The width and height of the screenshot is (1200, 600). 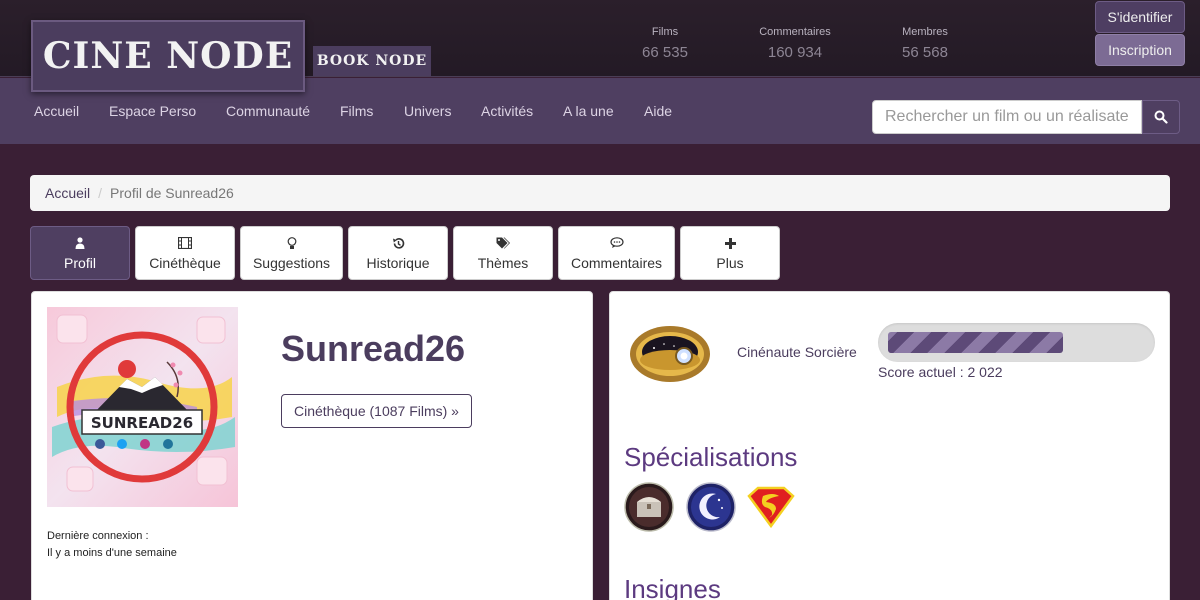 I want to click on search-icon, so click(x=1161, y=117).